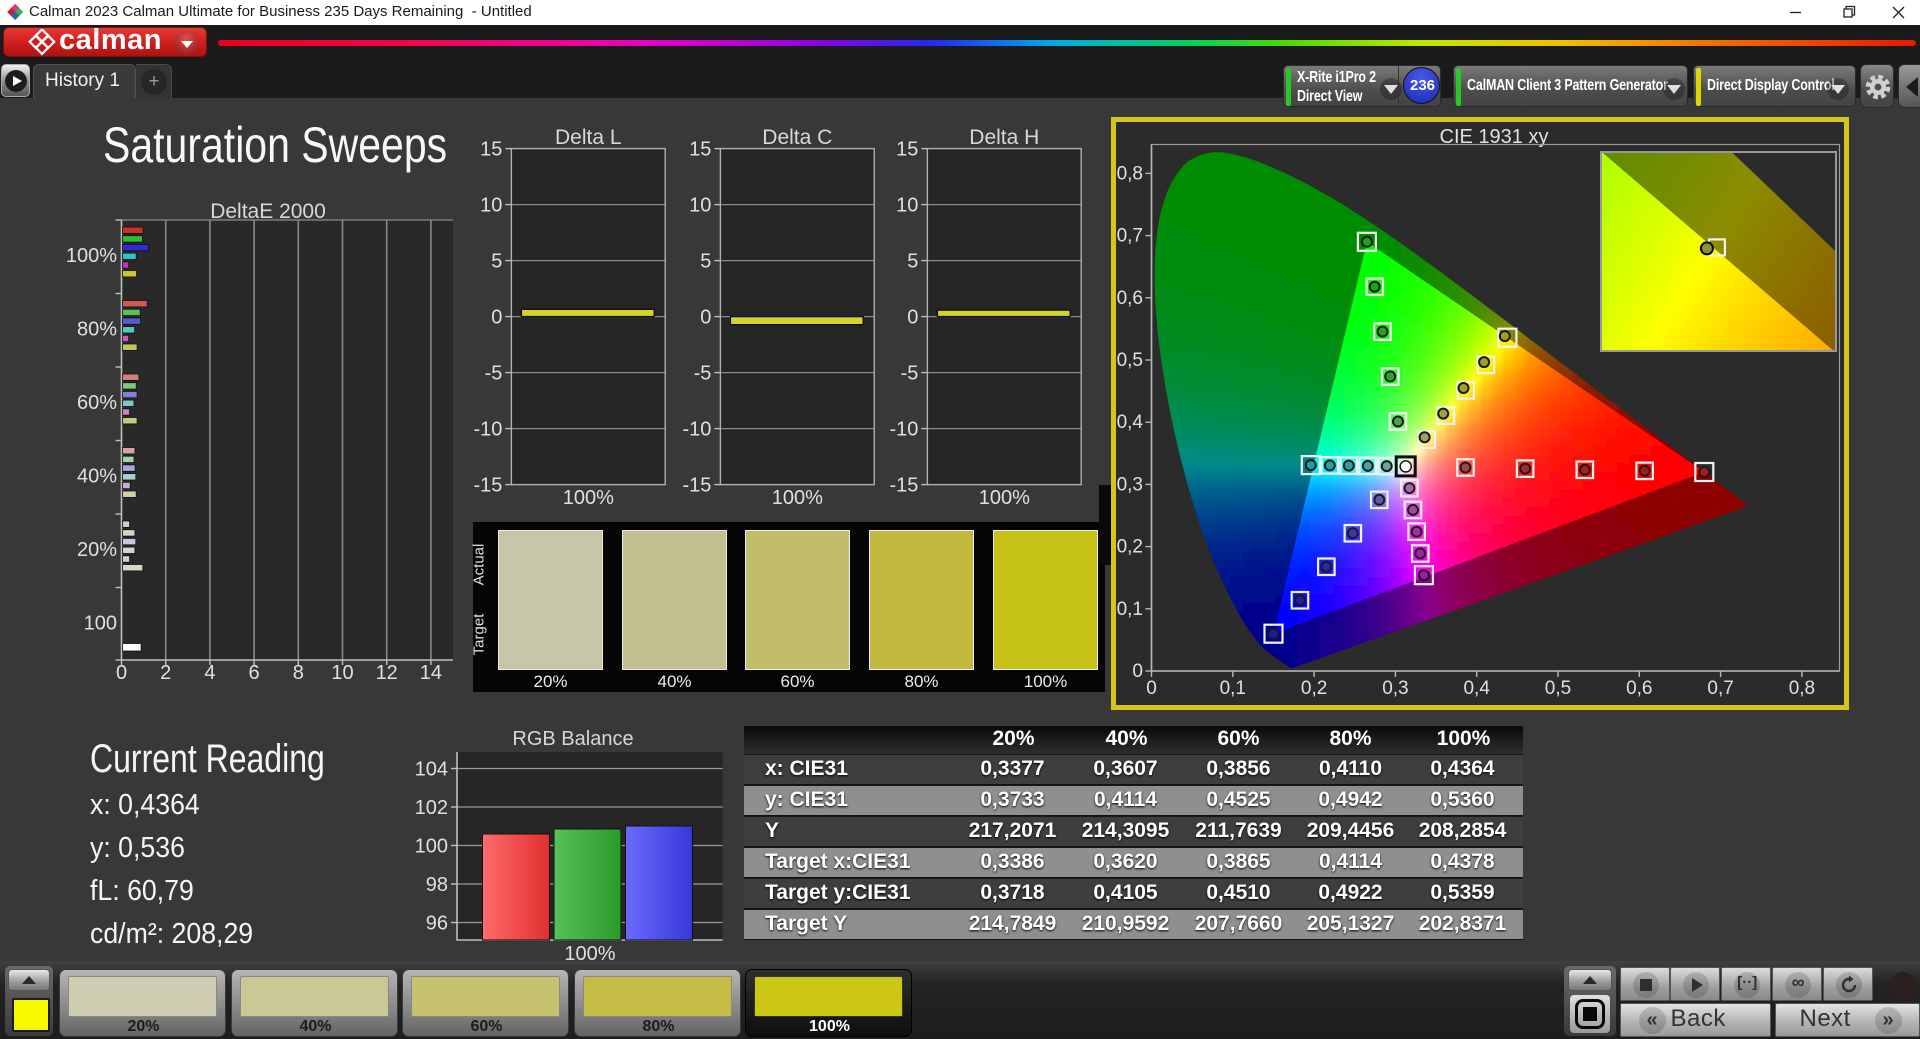 This screenshot has height=1039, width=1920. Describe the element at coordinates (797, 137) in the screenshot. I see `svg-text: Delta C` at that location.